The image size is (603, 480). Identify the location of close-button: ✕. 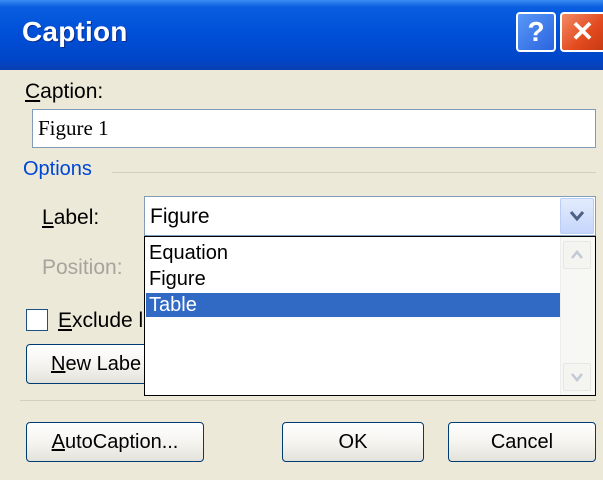
(581, 32).